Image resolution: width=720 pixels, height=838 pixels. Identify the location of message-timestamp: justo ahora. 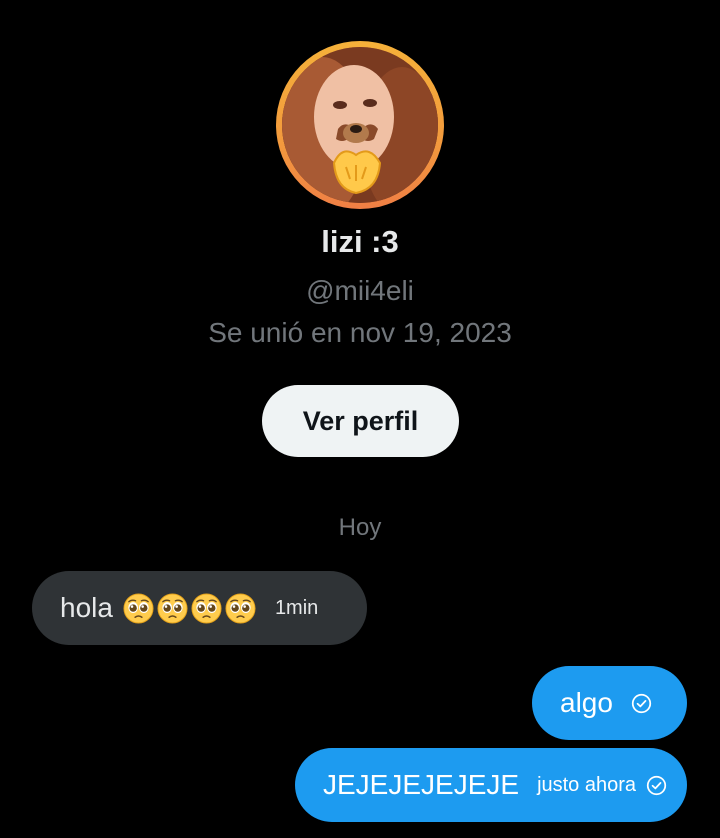
(587, 784).